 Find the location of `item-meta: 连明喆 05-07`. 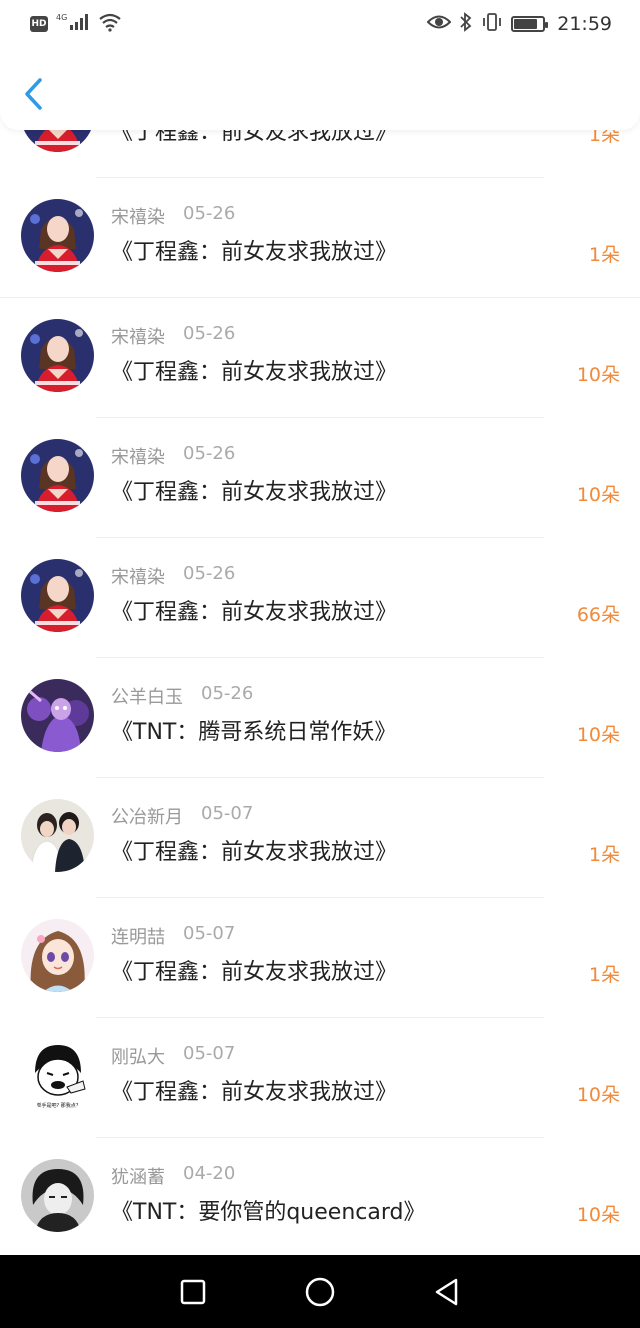

item-meta: 连明喆 05-07 is located at coordinates (173, 936).